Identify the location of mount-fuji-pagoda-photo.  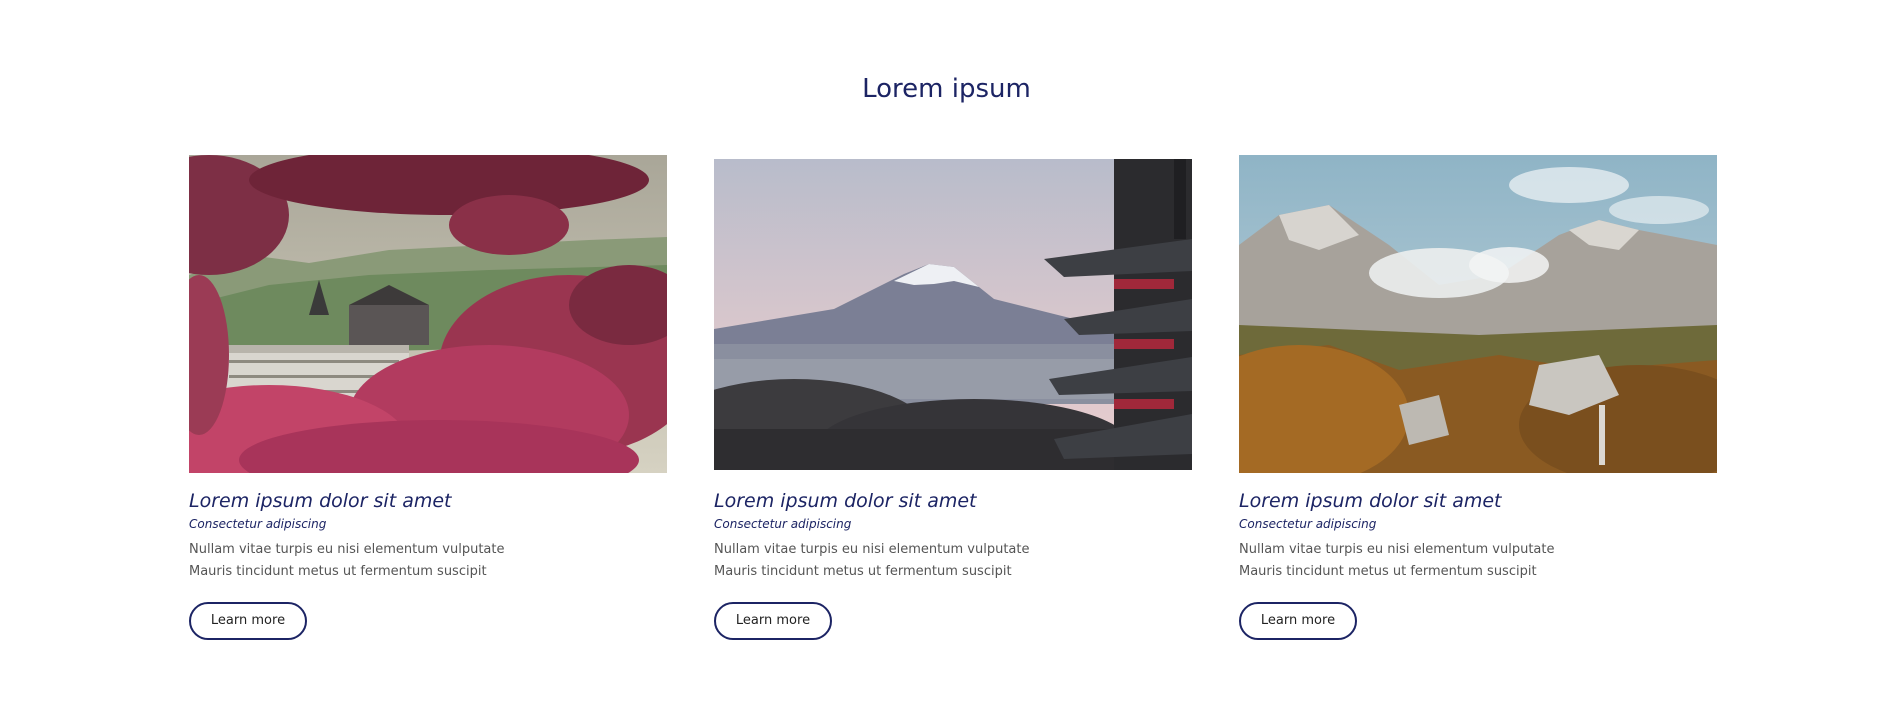
(953, 314).